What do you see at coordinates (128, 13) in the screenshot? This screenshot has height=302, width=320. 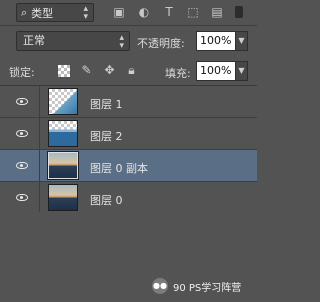 I see `layer-filter-bar: ⌕ 类型 ▴ ▾ ▣ ◐ T ⬚ ▤` at bounding box center [128, 13].